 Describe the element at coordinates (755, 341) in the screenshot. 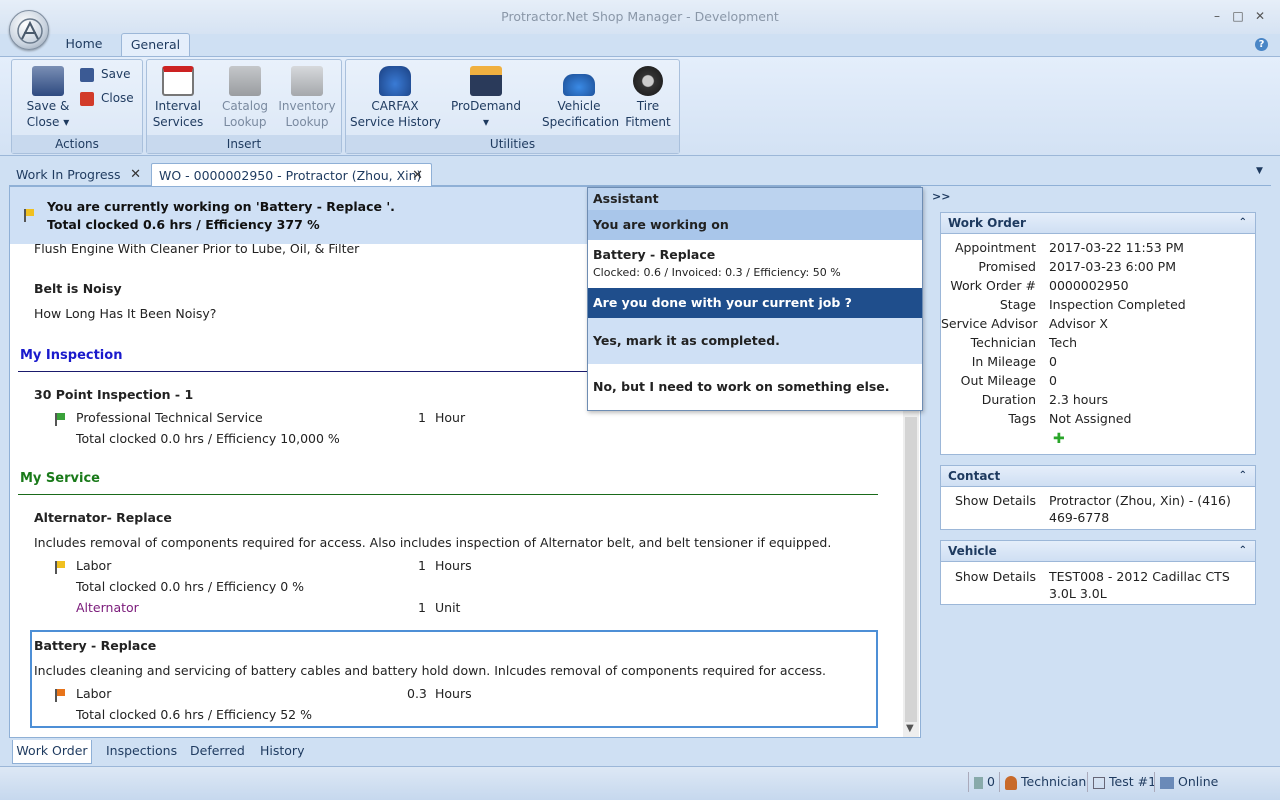

I see `mark-completed-button: Yes, mark it as completed.` at that location.